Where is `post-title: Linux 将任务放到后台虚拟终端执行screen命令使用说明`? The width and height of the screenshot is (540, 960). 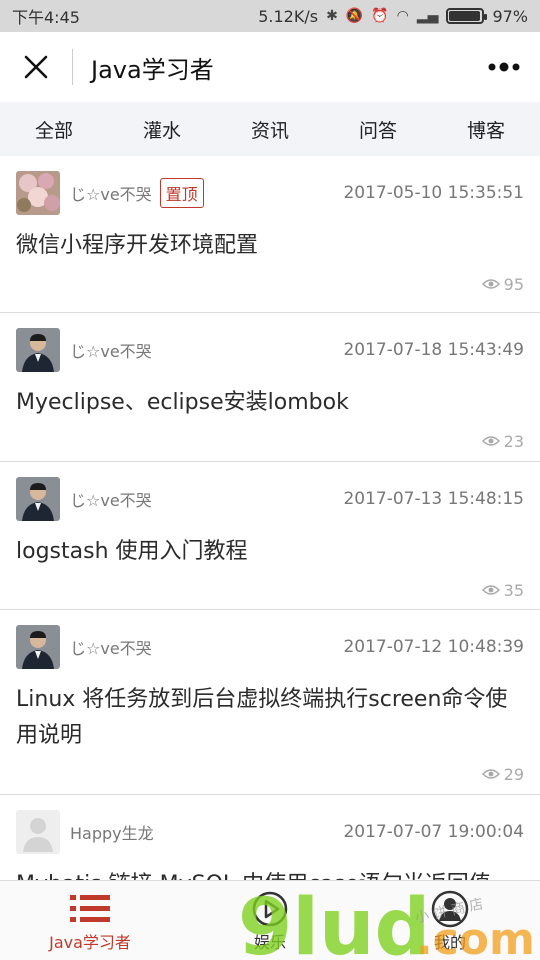 post-title: Linux 将任务放到后台虚拟终端执行screen命令使用说明 is located at coordinates (270, 718).